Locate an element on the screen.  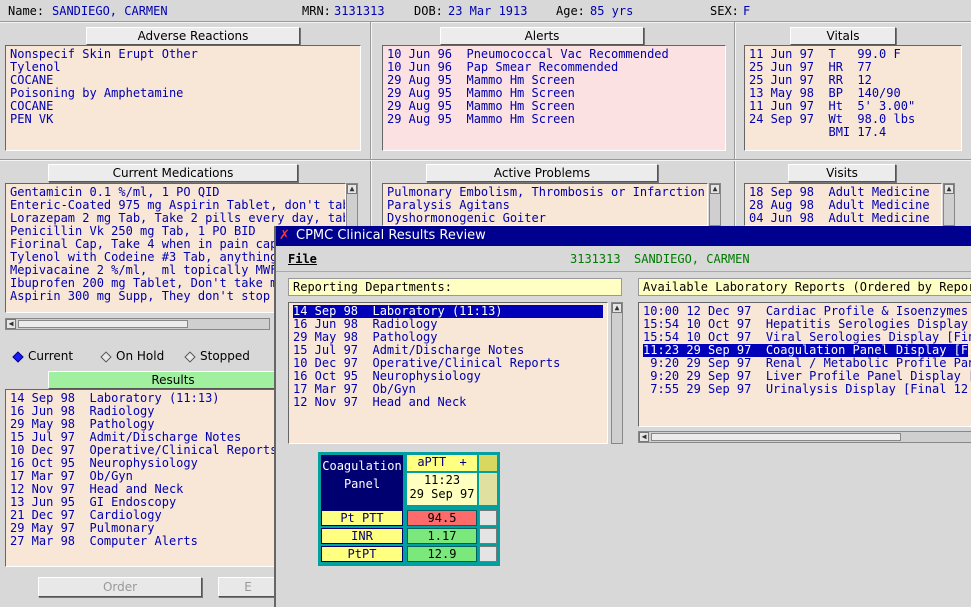
list-item: 04 Jun 98 Adult Medicine is located at coordinates (843, 218).